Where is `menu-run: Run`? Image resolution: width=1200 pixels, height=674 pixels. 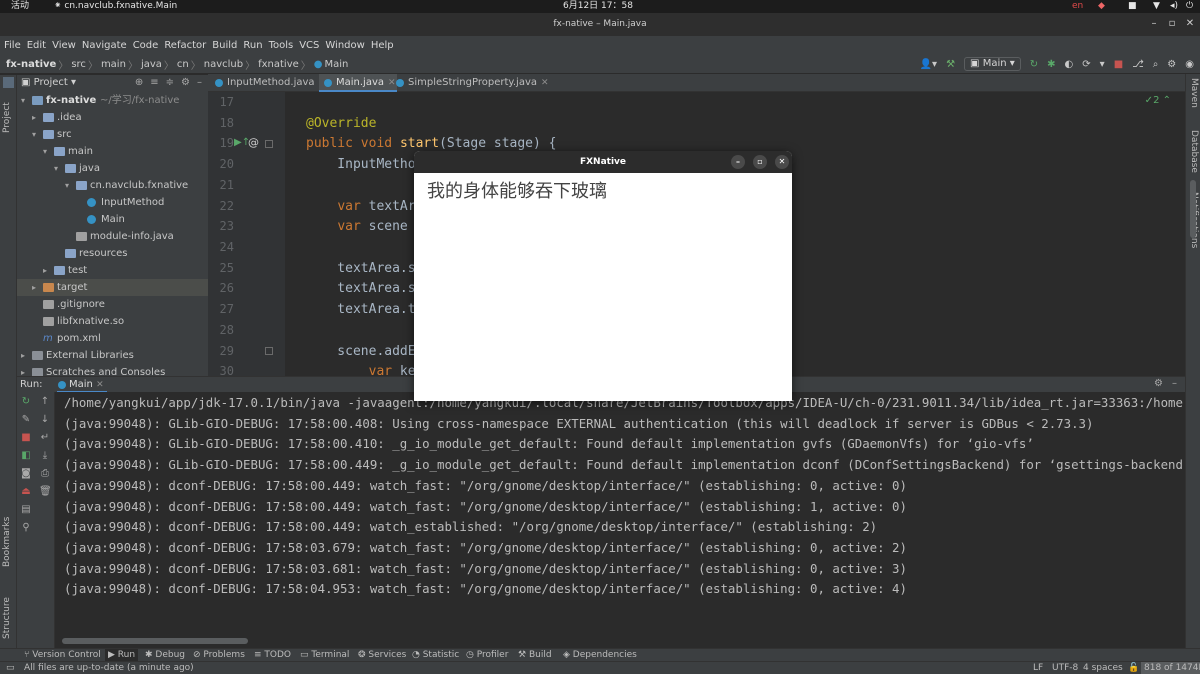
menu-run: Run is located at coordinates (252, 45).